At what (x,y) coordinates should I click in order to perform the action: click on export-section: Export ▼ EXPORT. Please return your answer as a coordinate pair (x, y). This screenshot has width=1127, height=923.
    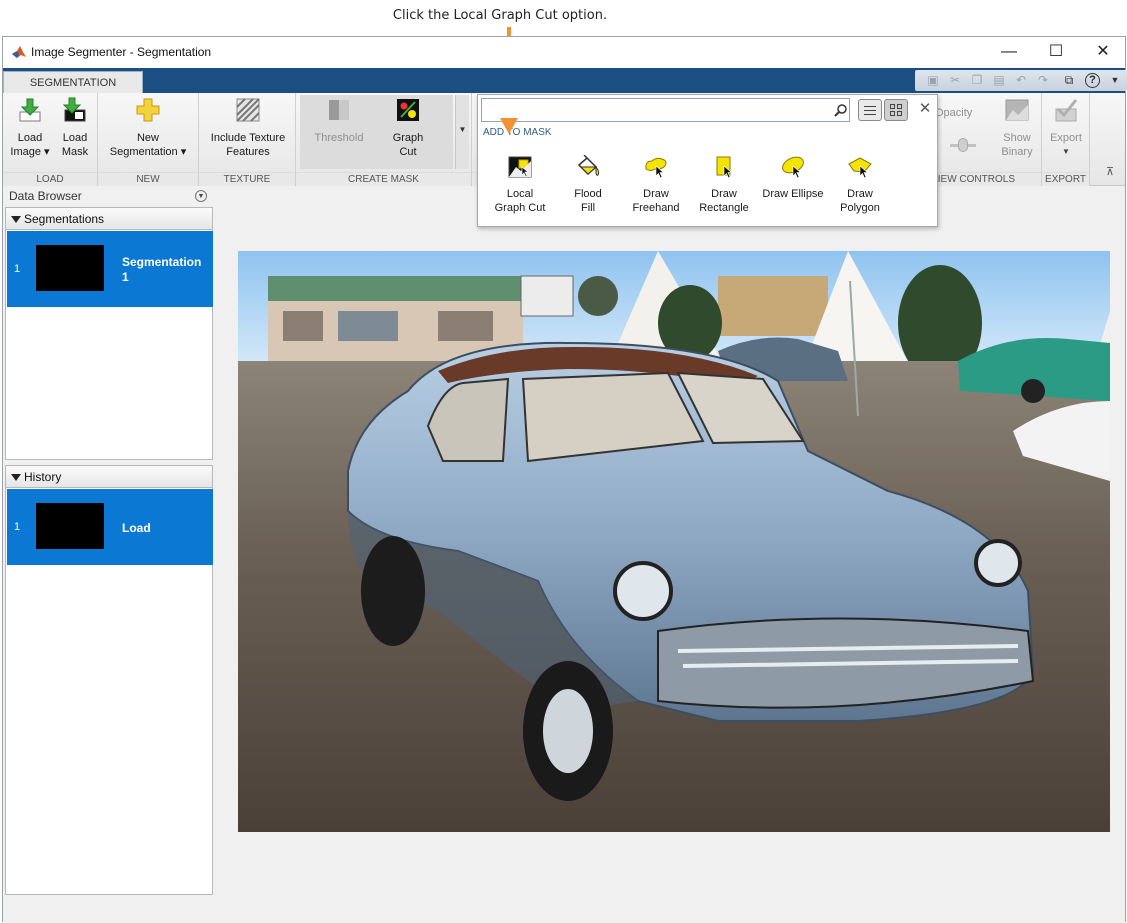
    Looking at the image, I should click on (1066, 139).